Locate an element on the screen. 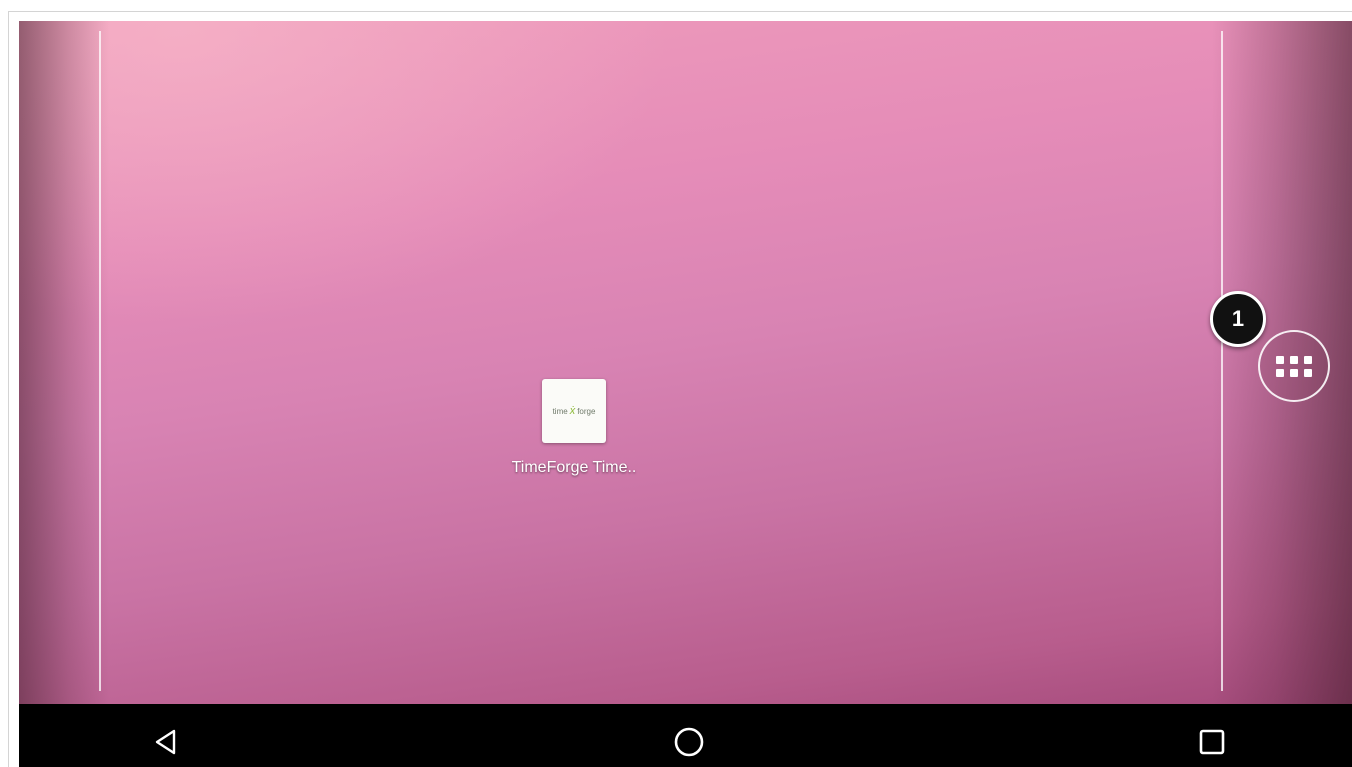 This screenshot has height=767, width=1352. timeforge-logo-icon: time ẋ forge is located at coordinates (574, 411).